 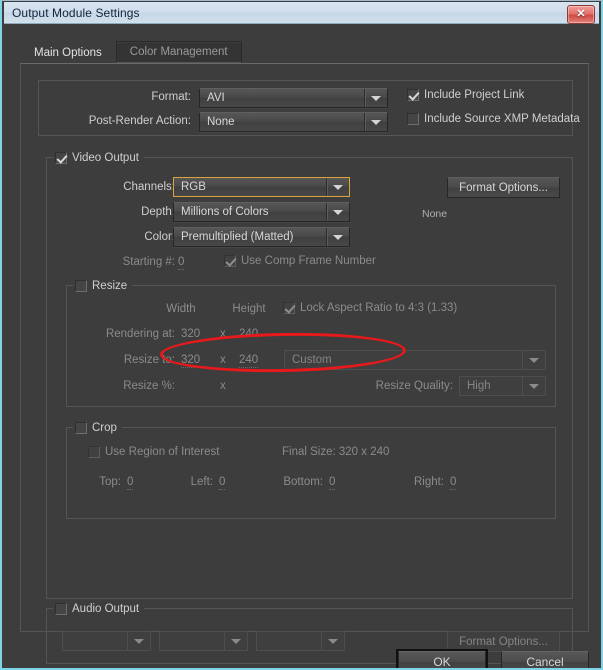 What do you see at coordinates (76, 12) in the screenshot?
I see `window-title: Output Module Settings` at bounding box center [76, 12].